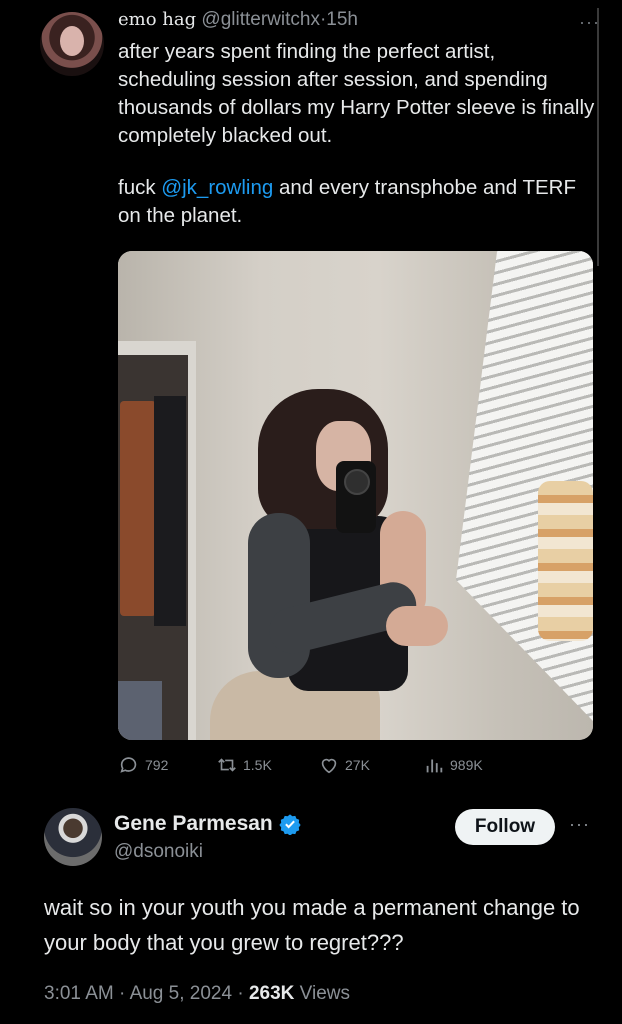 The height and width of the screenshot is (1024, 622). I want to click on display-name: emo hag, so click(157, 19).